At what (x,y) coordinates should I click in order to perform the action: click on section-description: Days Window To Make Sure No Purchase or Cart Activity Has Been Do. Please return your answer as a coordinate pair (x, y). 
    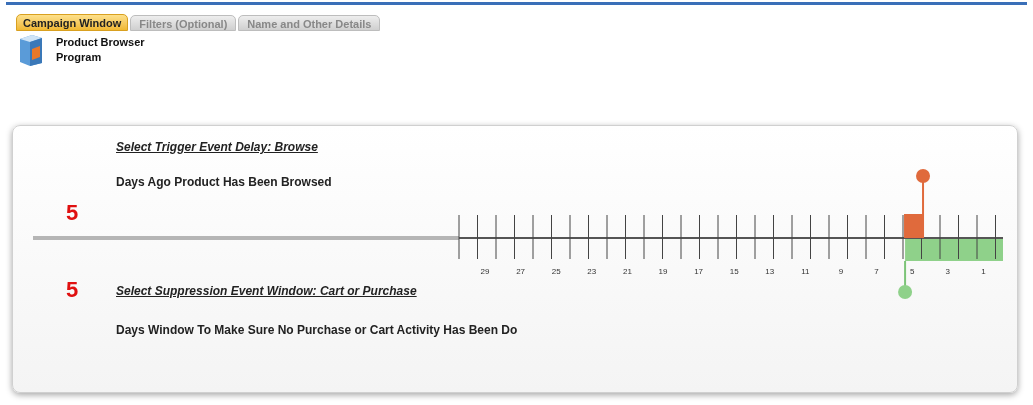
    Looking at the image, I should click on (317, 330).